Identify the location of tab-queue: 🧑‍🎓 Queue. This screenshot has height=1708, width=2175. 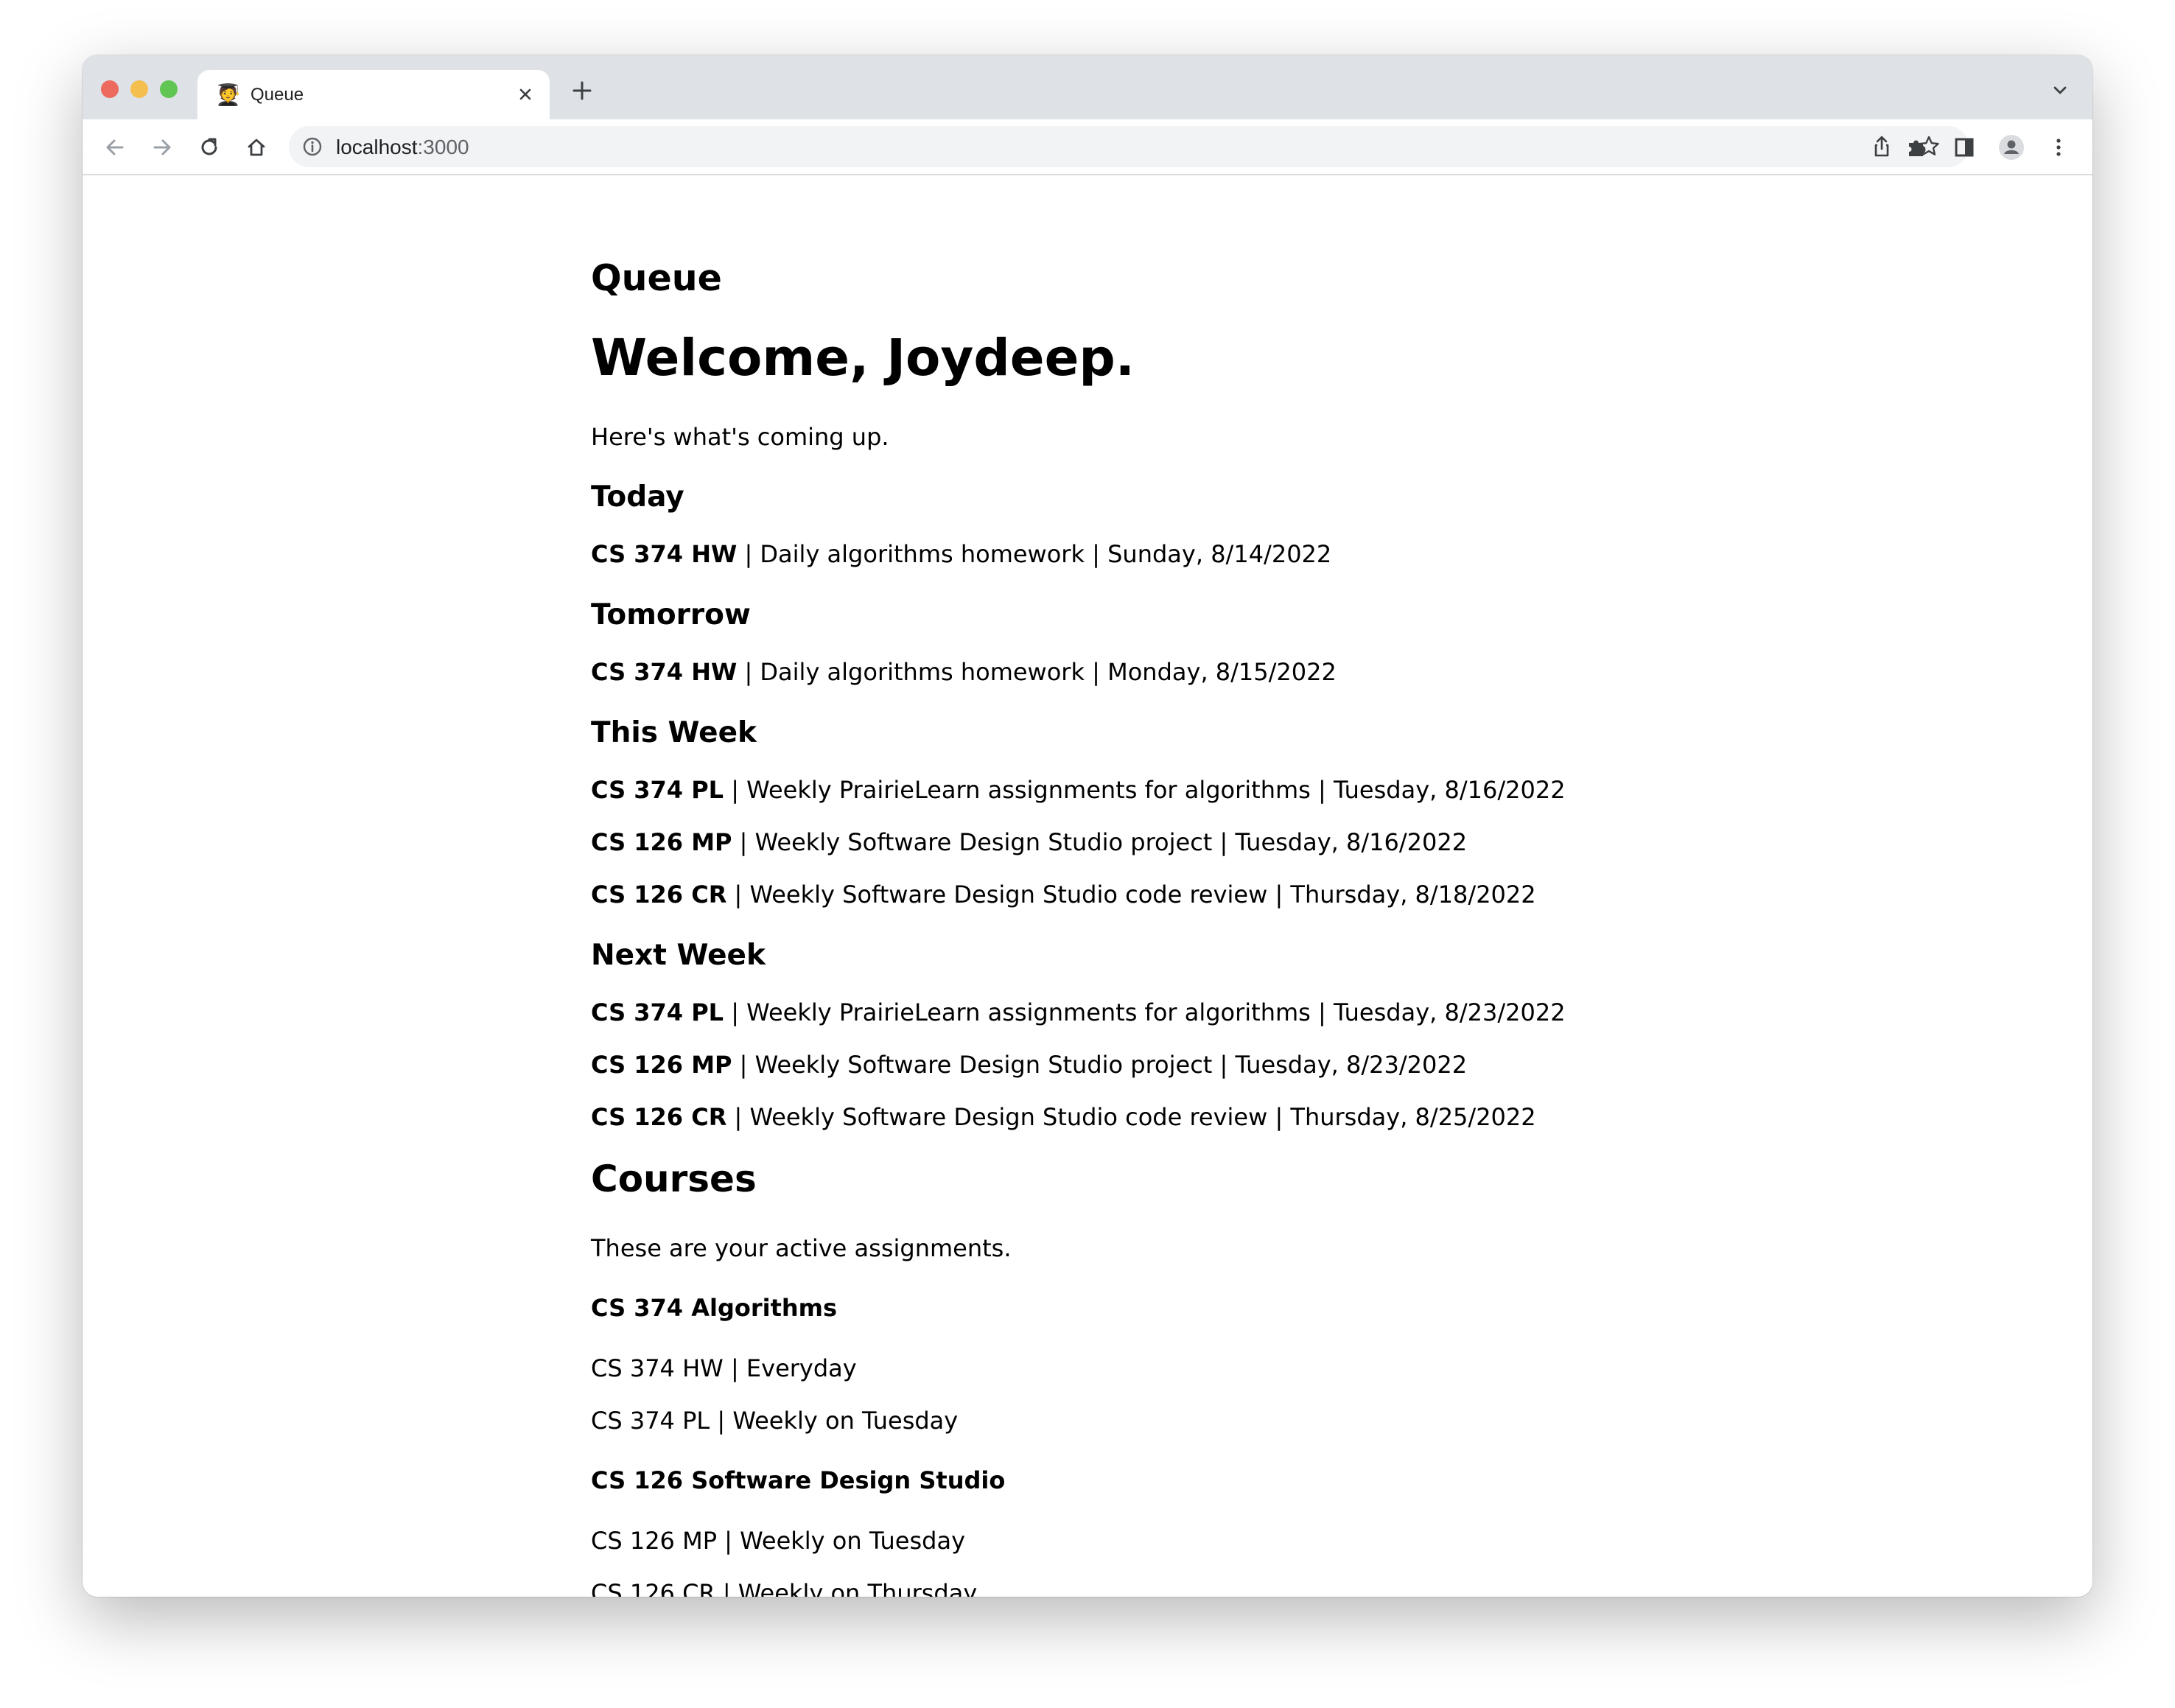
(373, 94).